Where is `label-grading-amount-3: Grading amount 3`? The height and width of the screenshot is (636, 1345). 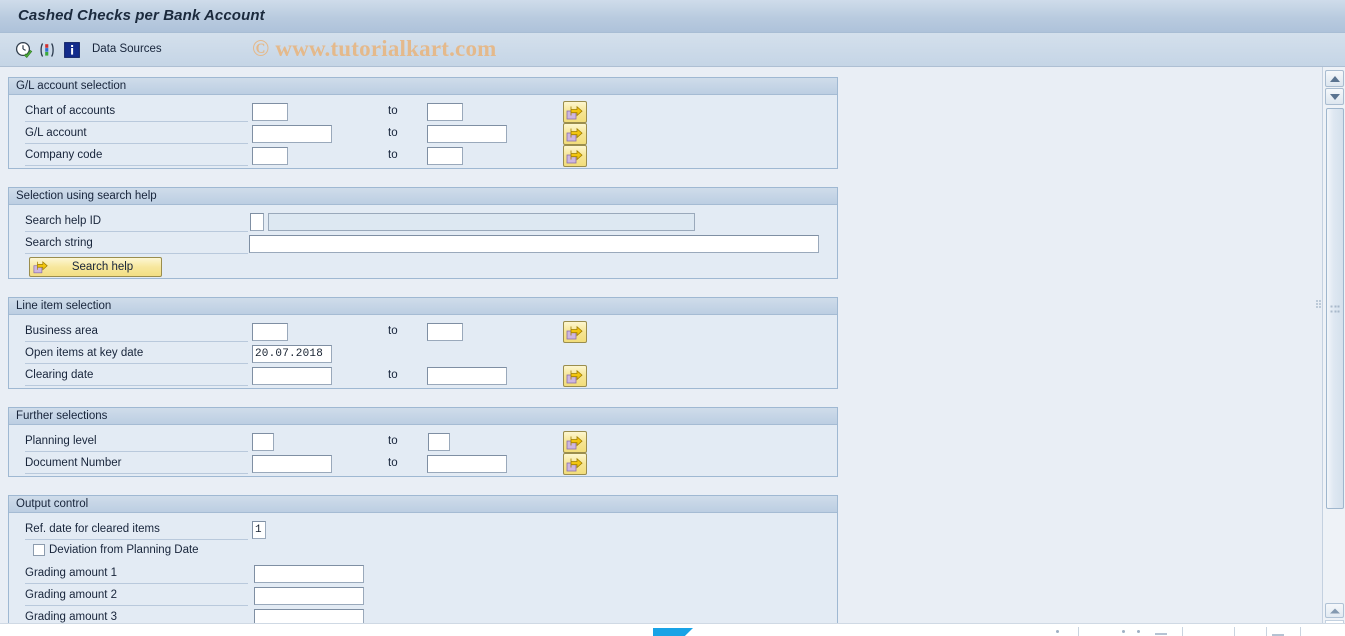
label-grading-amount-3: Grading amount 3 is located at coordinates (71, 617).